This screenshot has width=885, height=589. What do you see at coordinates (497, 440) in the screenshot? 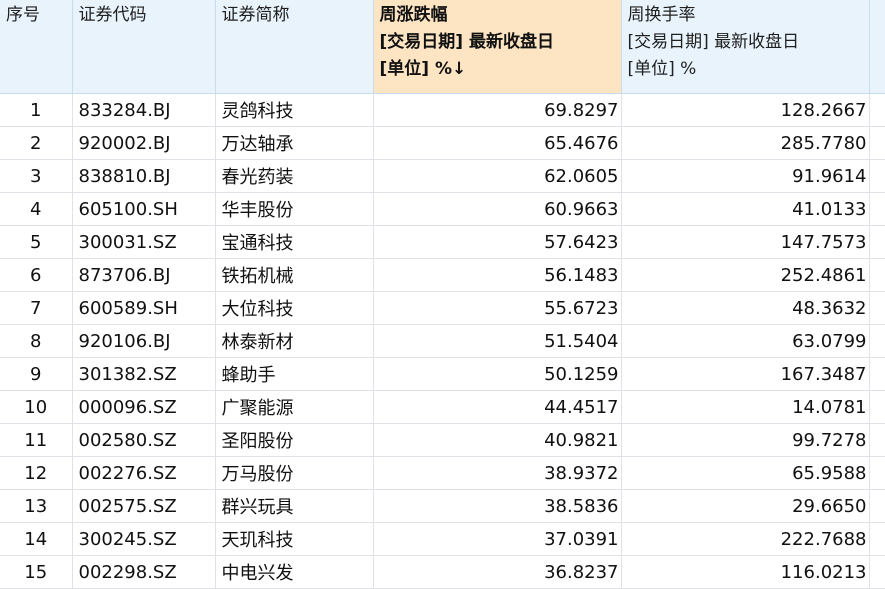
I see `row-weekly-change: 40.9821` at bounding box center [497, 440].